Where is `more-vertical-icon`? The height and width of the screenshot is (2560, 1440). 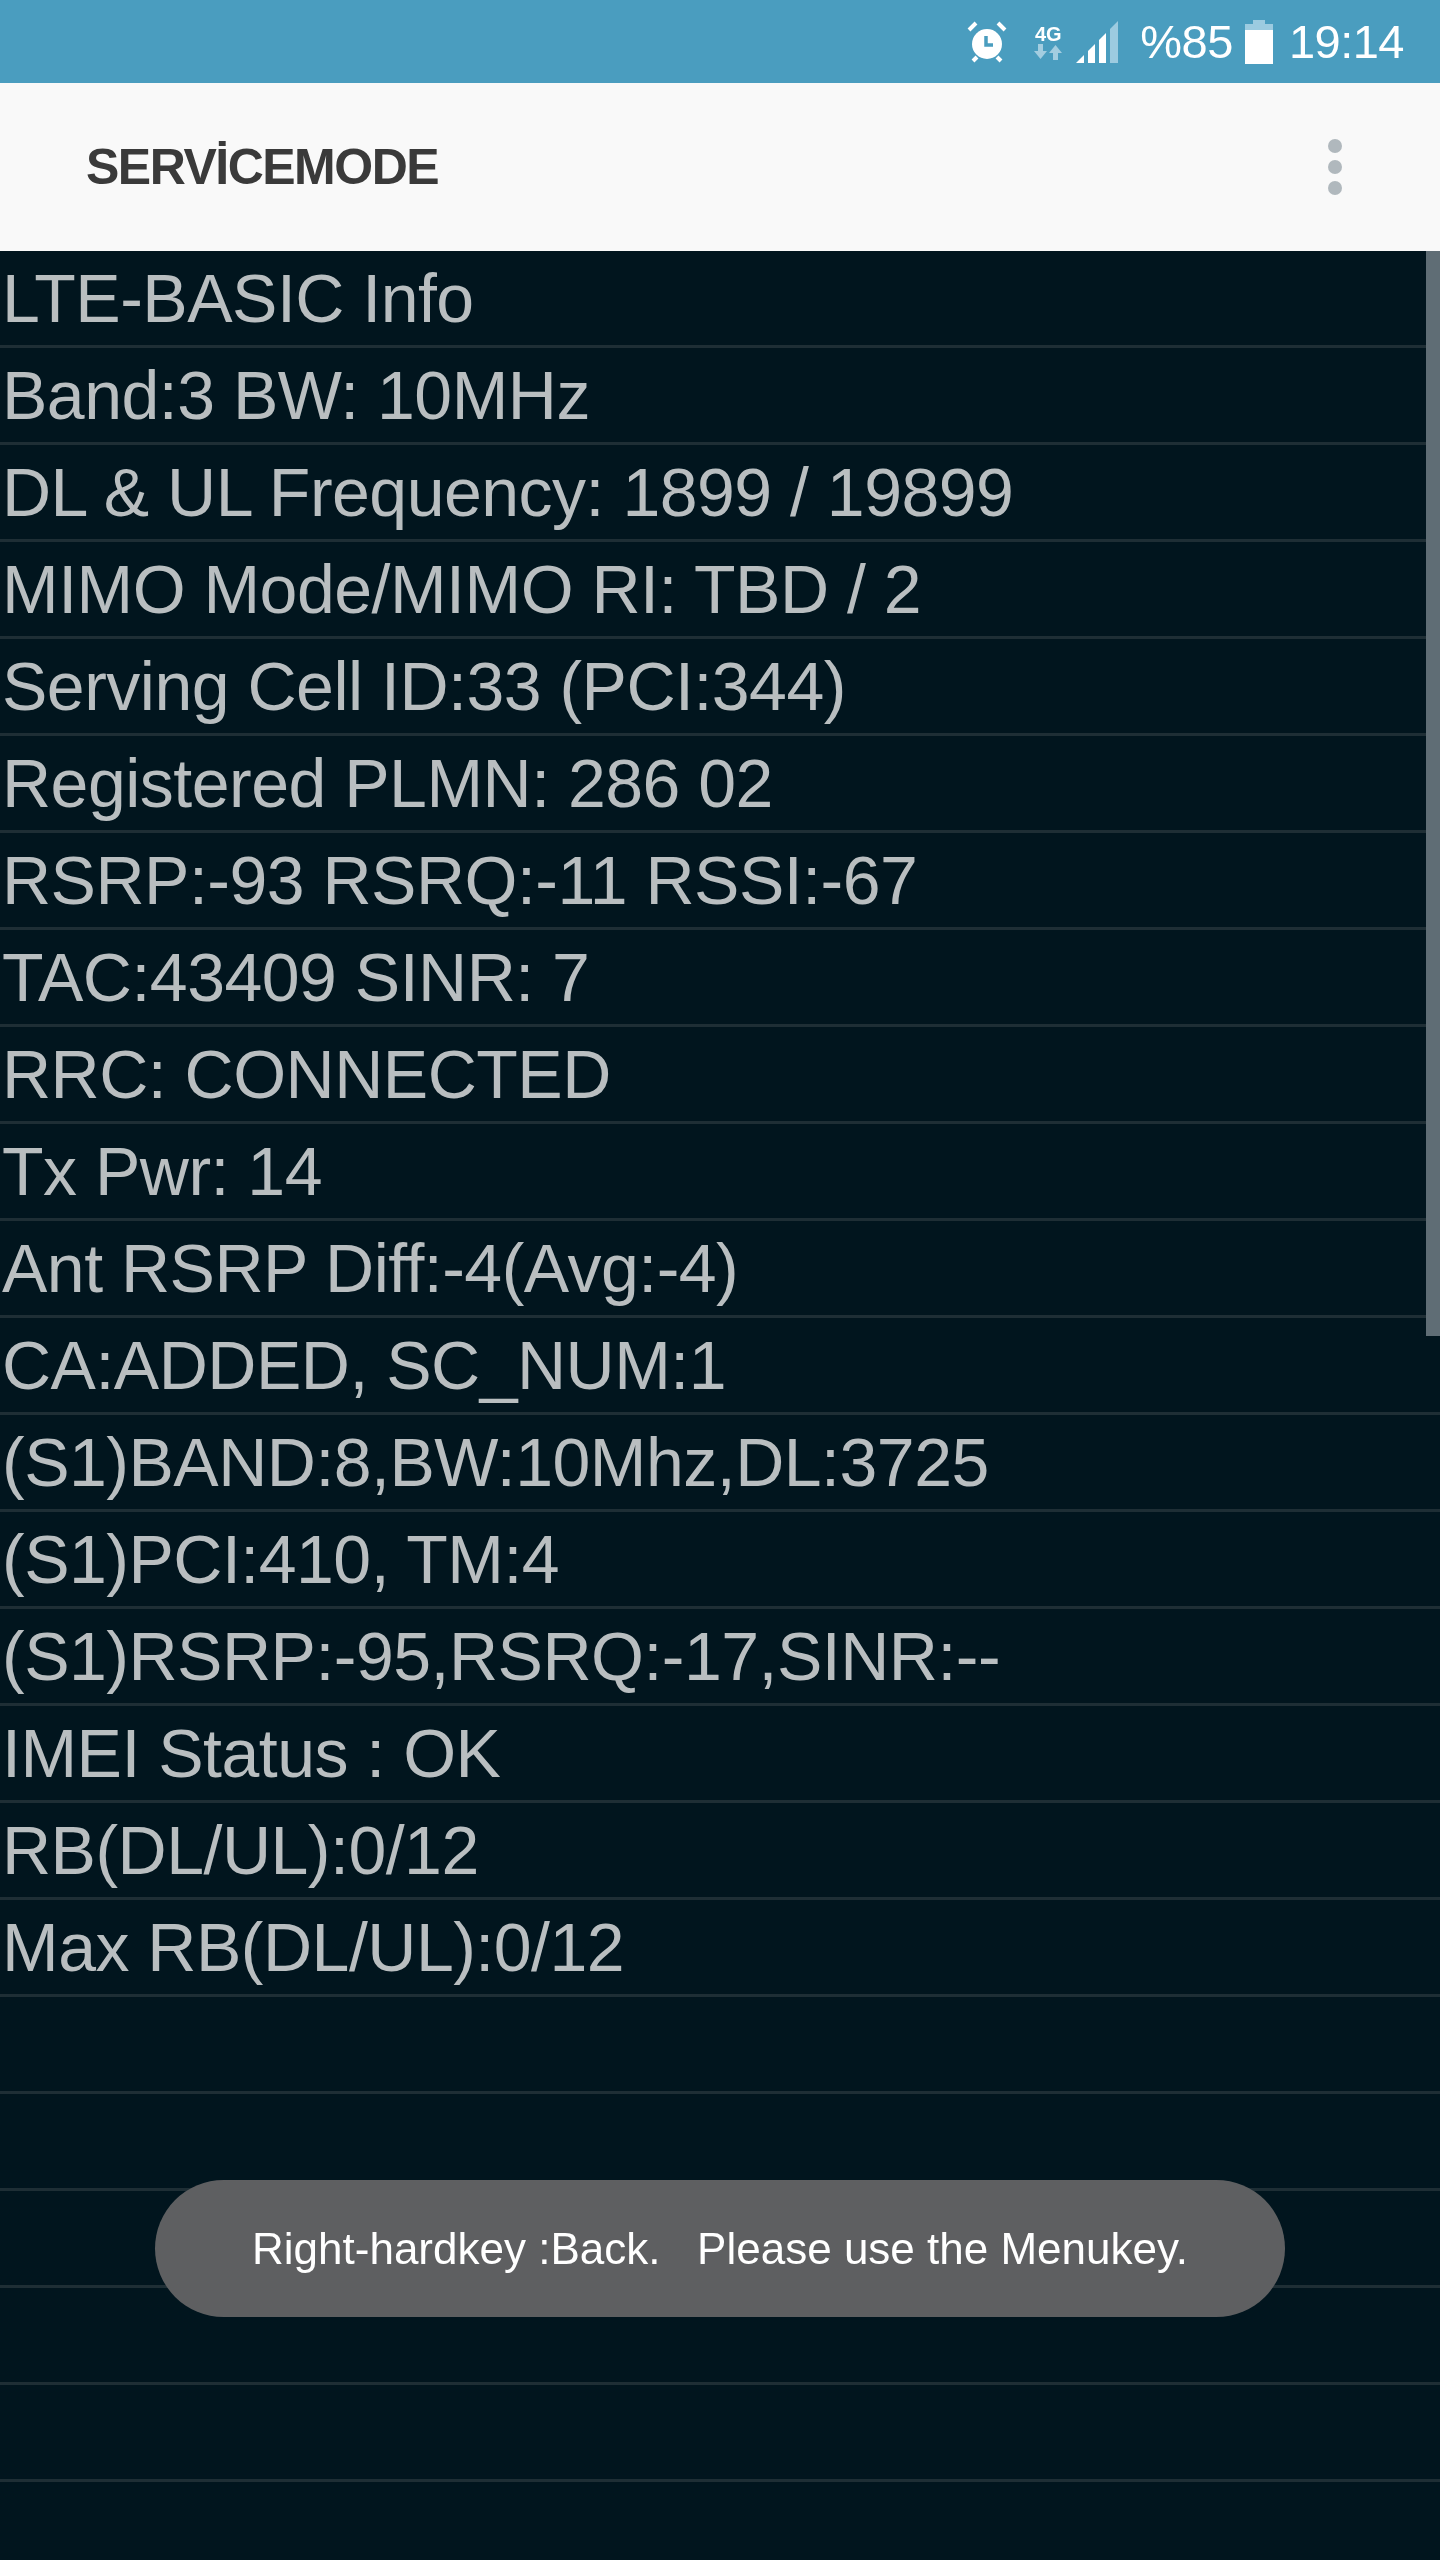
more-vertical-icon is located at coordinates (1335, 167).